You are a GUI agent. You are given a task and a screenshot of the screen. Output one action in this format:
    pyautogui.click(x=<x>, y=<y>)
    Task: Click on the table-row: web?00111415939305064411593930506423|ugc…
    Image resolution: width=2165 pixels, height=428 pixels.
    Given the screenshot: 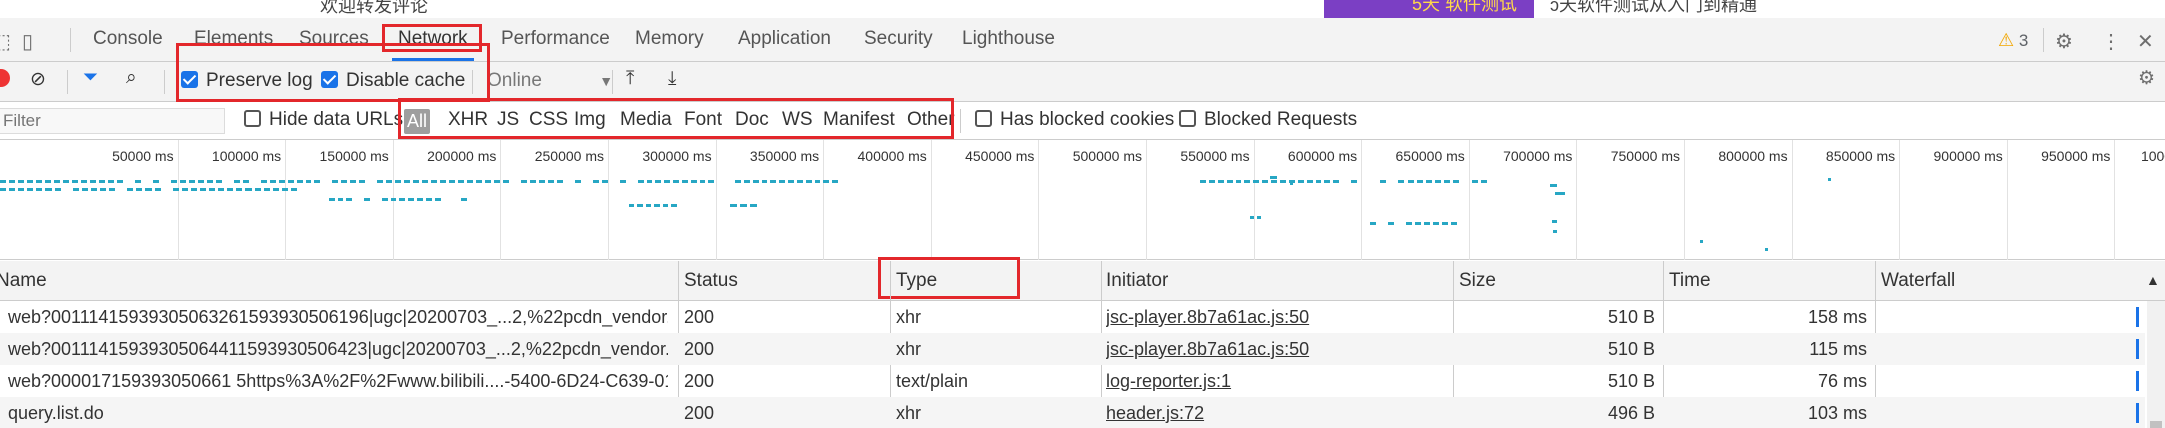 What is the action you would take?
    pyautogui.click(x=1072, y=349)
    